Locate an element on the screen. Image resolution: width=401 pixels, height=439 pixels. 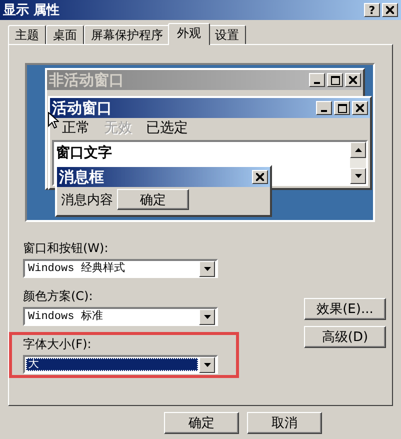
dialog-button: 高级(D) is located at coordinates (345, 337).